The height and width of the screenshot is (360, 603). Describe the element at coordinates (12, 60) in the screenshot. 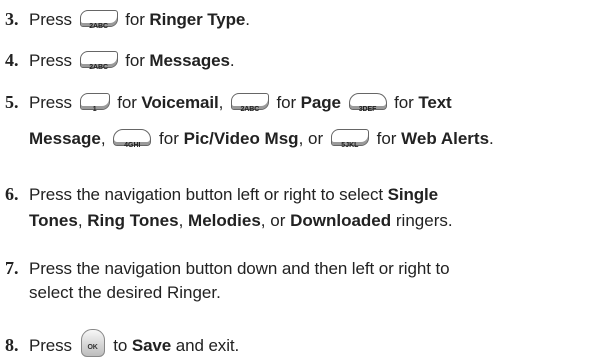

I see `step-number: 4.` at that location.